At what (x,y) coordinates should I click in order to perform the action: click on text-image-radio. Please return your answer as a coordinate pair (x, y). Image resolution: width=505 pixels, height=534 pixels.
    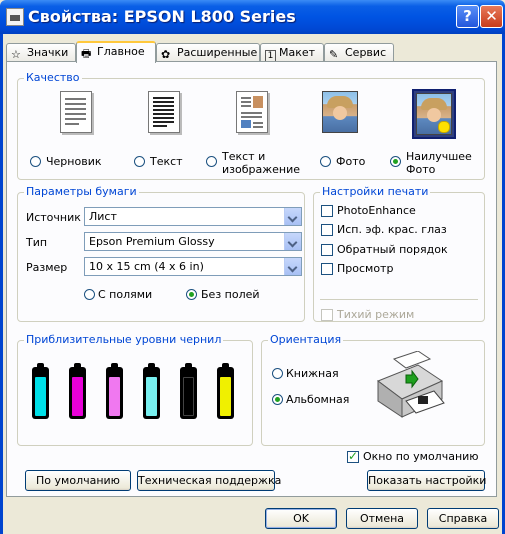
    Looking at the image, I should click on (211, 161).